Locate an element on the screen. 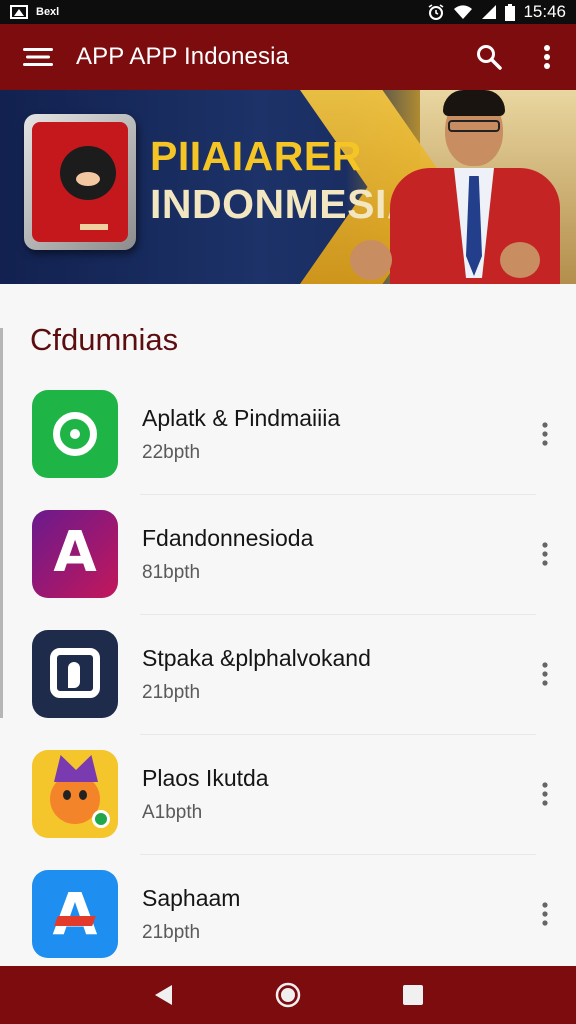 The height and width of the screenshot is (1024, 576). app-meta: 81bpth is located at coordinates (171, 572).